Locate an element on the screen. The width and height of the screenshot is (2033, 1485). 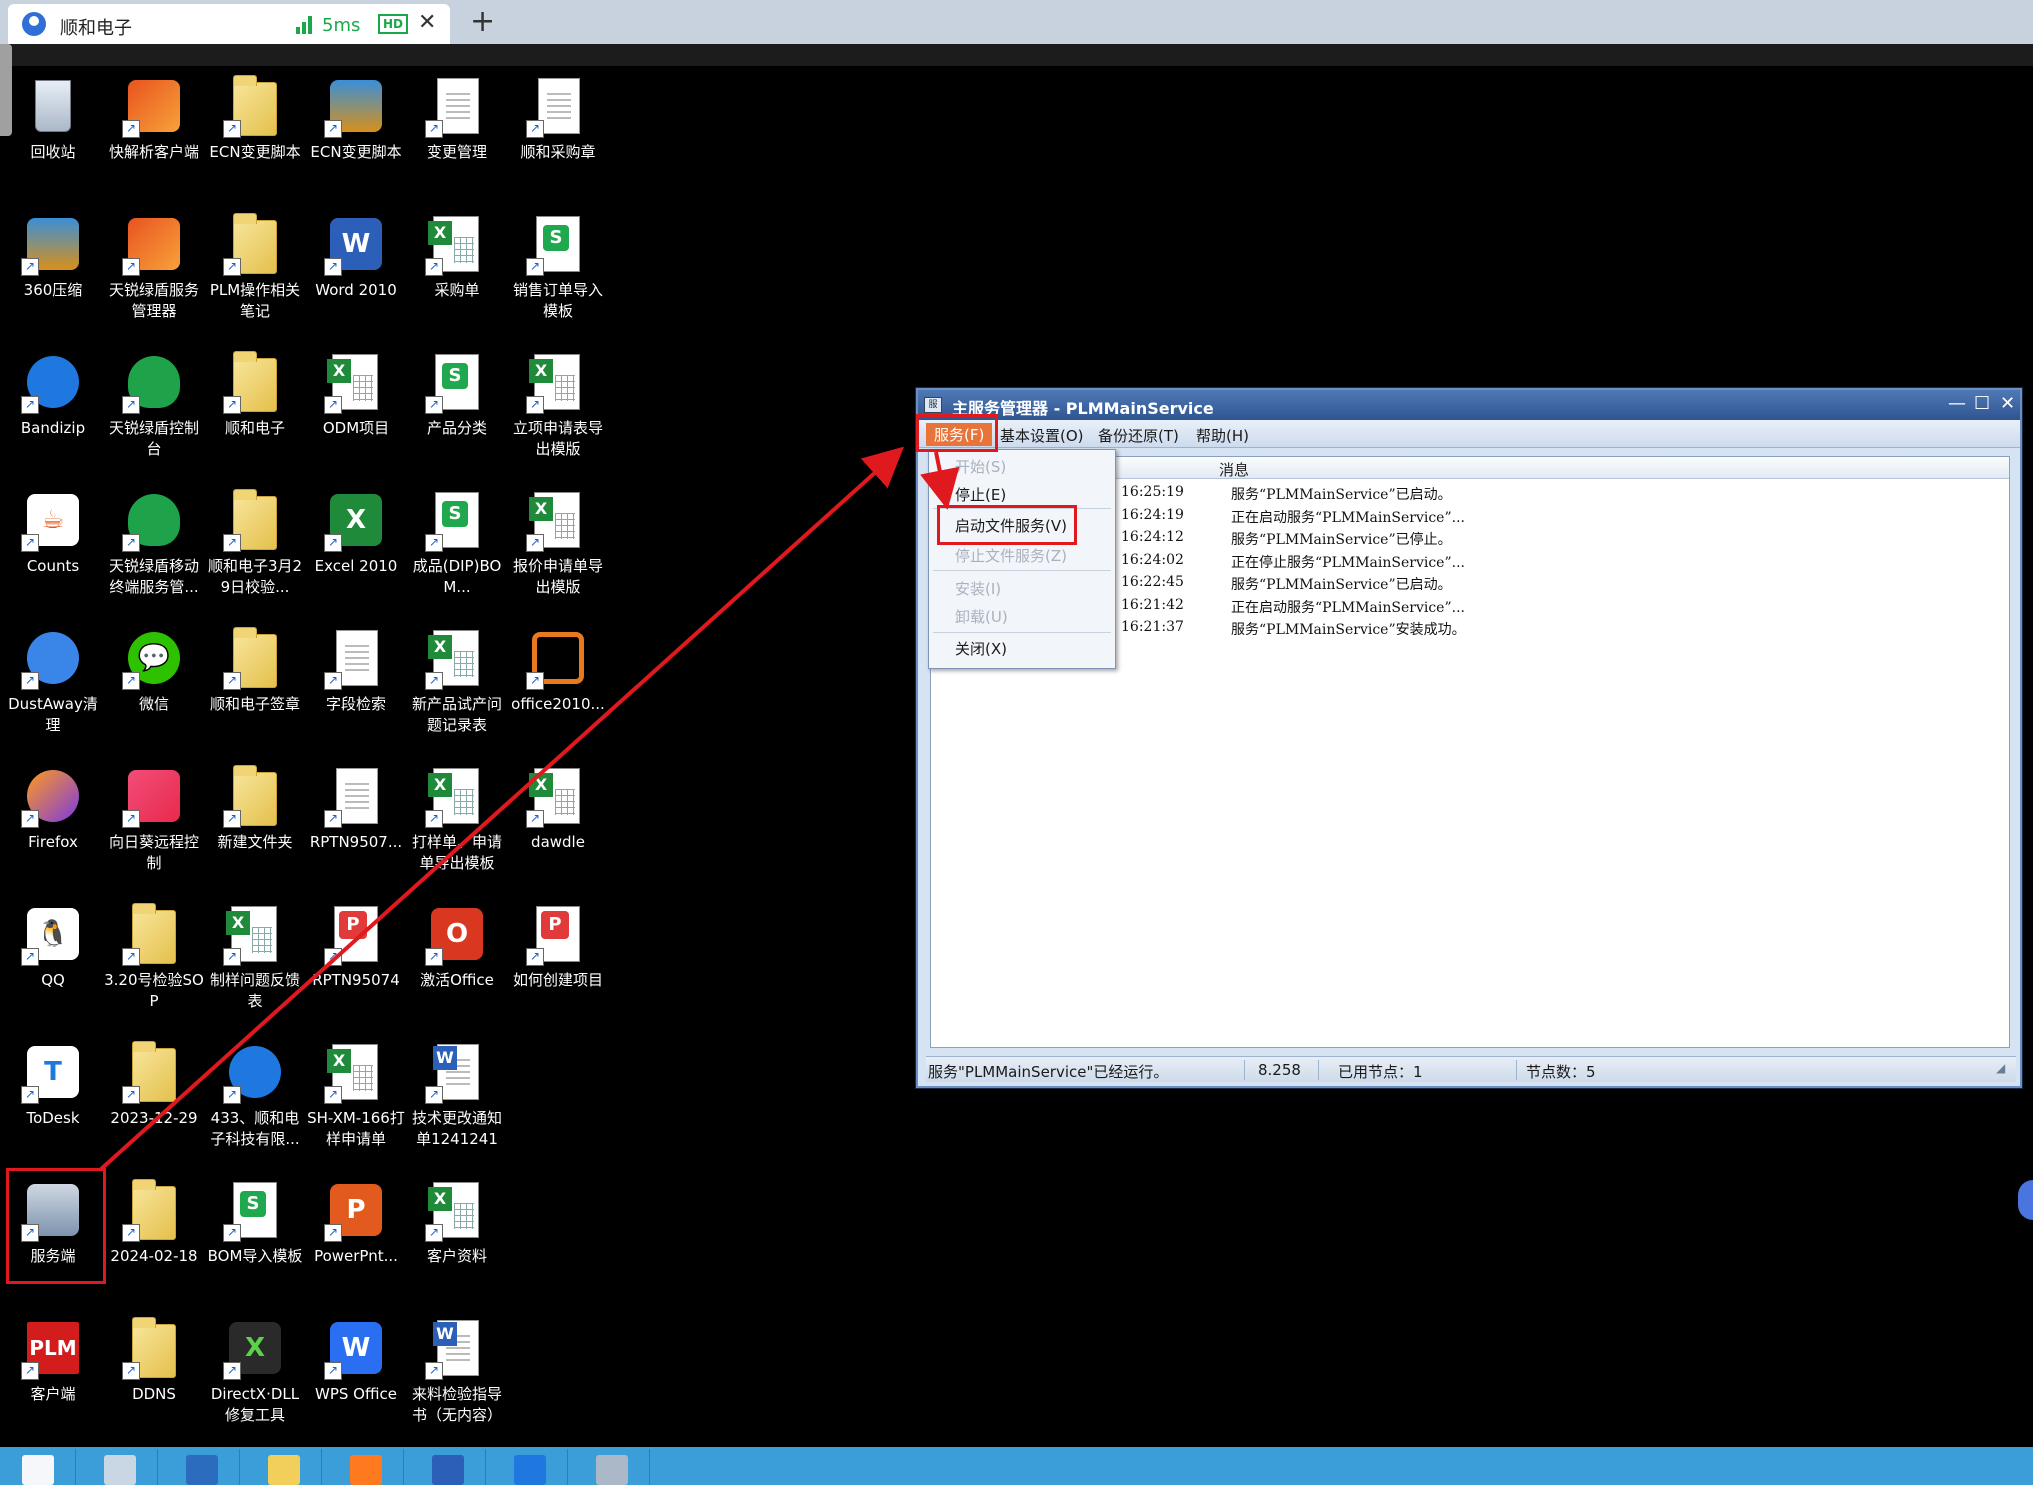
menu-help: 帮助(H) is located at coordinates (1222, 435).